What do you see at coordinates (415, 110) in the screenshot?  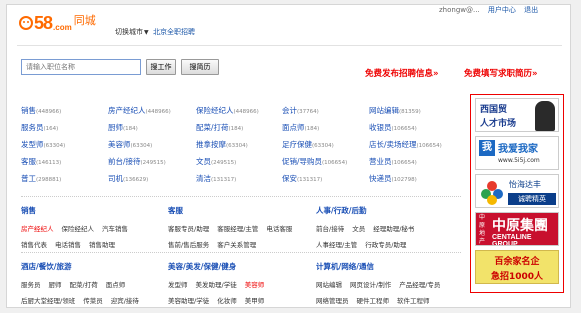 I see `hot-job-link: 网站编辑(81359)` at bounding box center [415, 110].